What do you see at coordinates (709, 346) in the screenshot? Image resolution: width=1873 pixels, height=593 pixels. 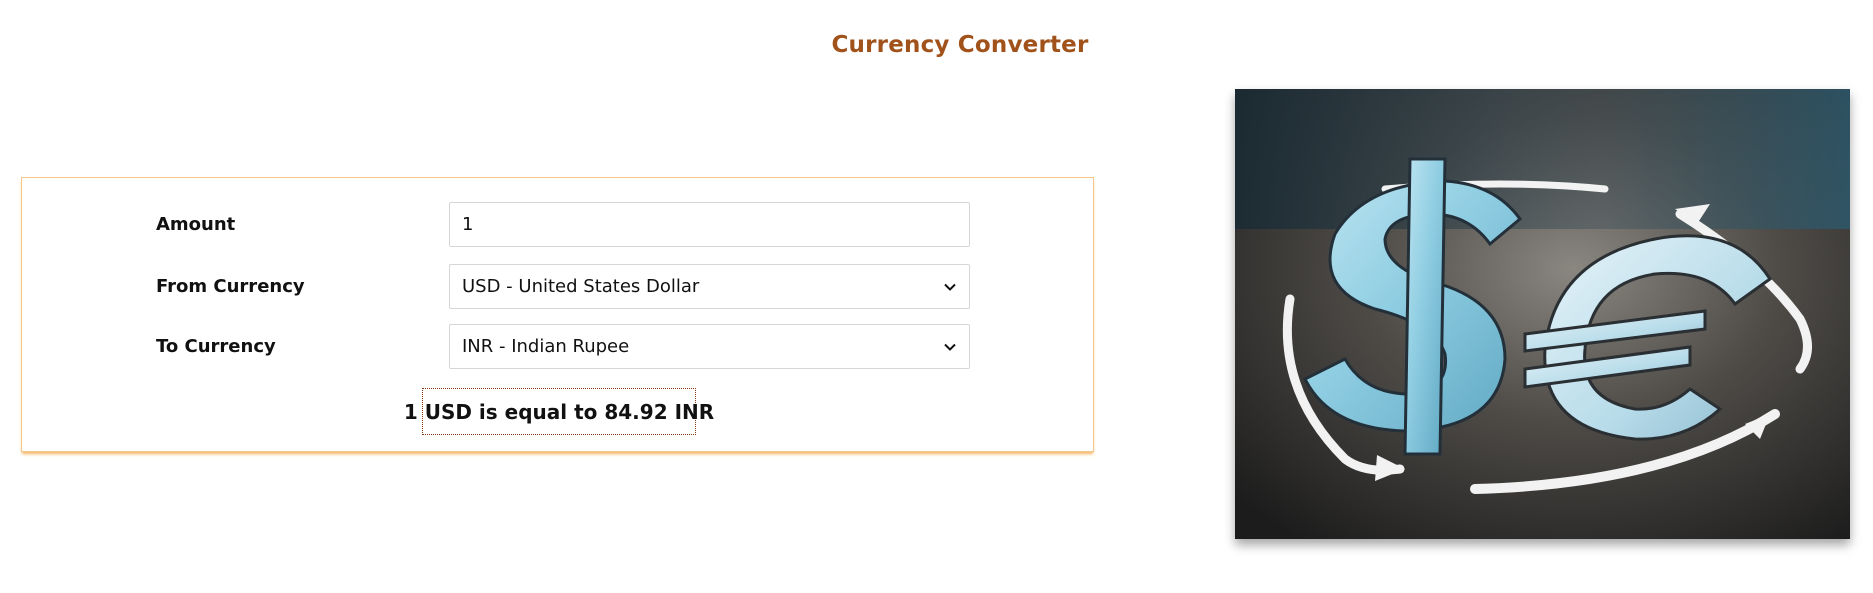 I see `to-currency-select: INR - Indian Rupee` at bounding box center [709, 346].